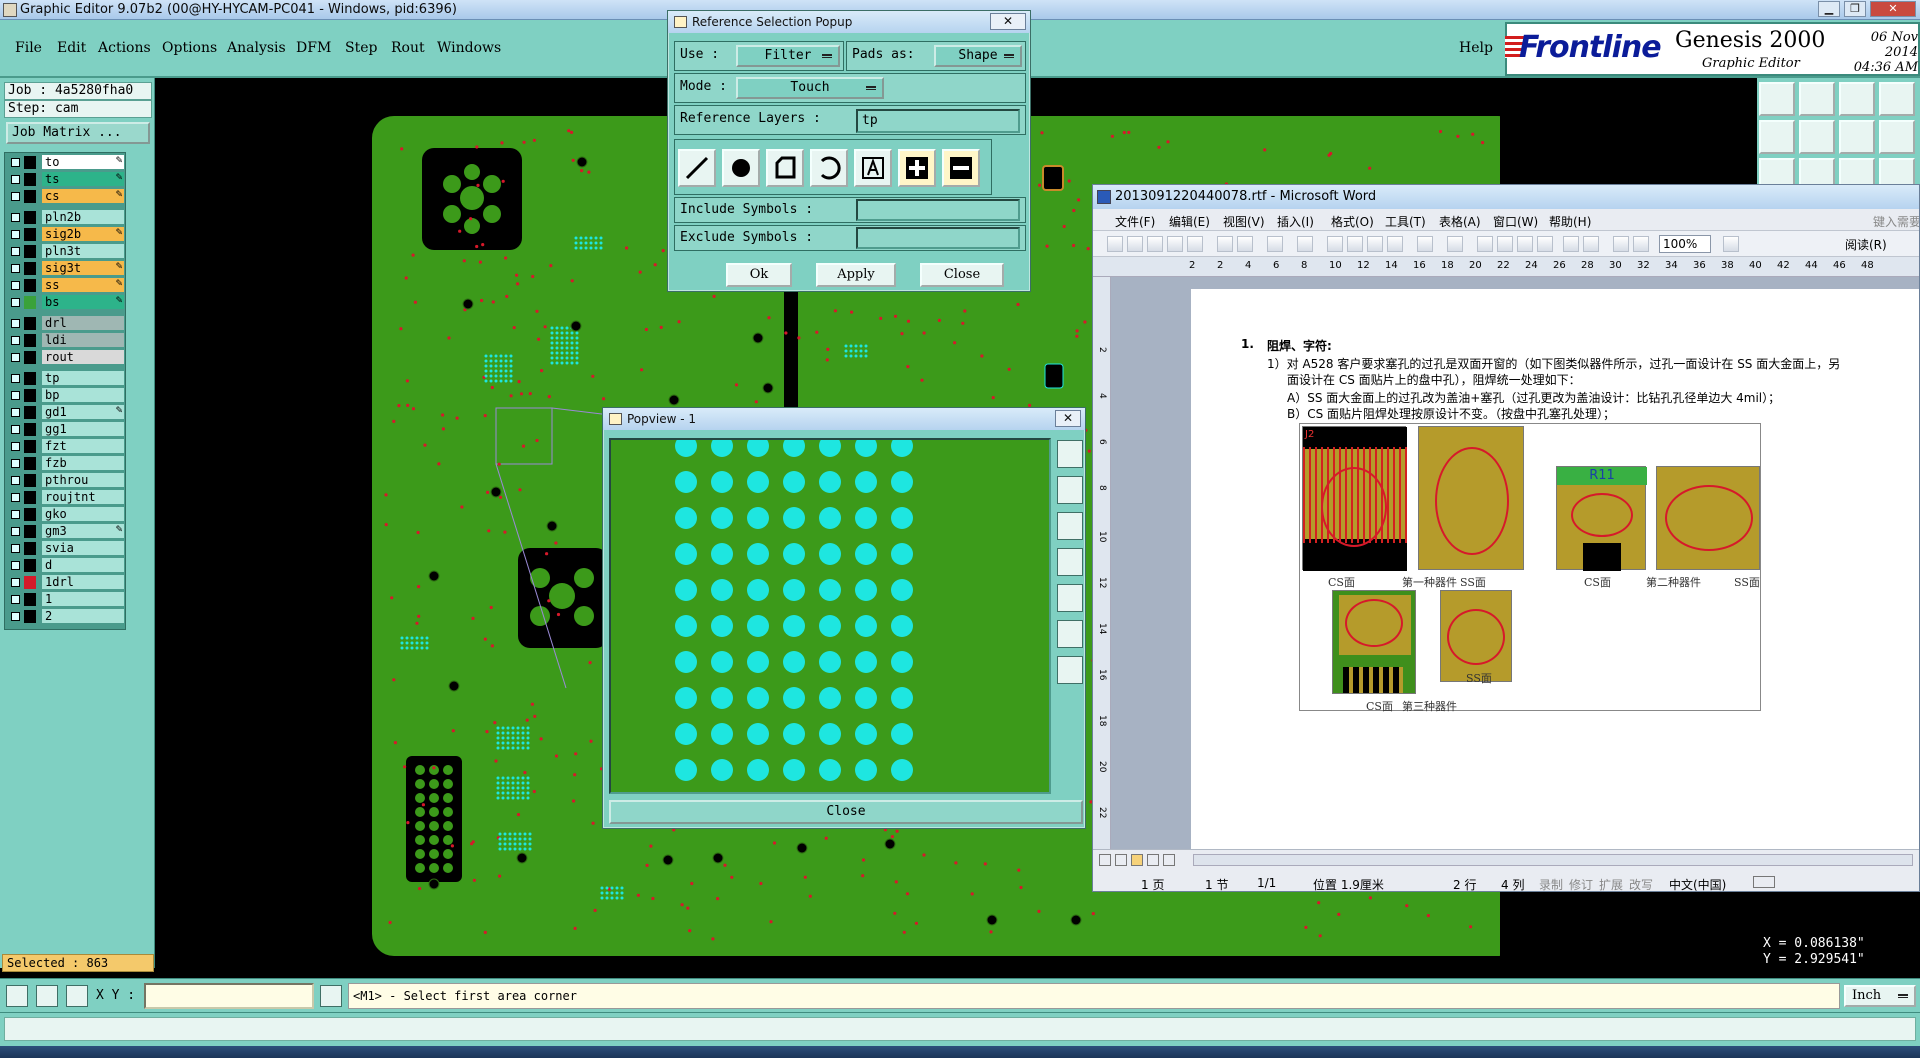 The width and height of the screenshot is (1920, 1058). I want to click on layer-name: bp, so click(83, 395).